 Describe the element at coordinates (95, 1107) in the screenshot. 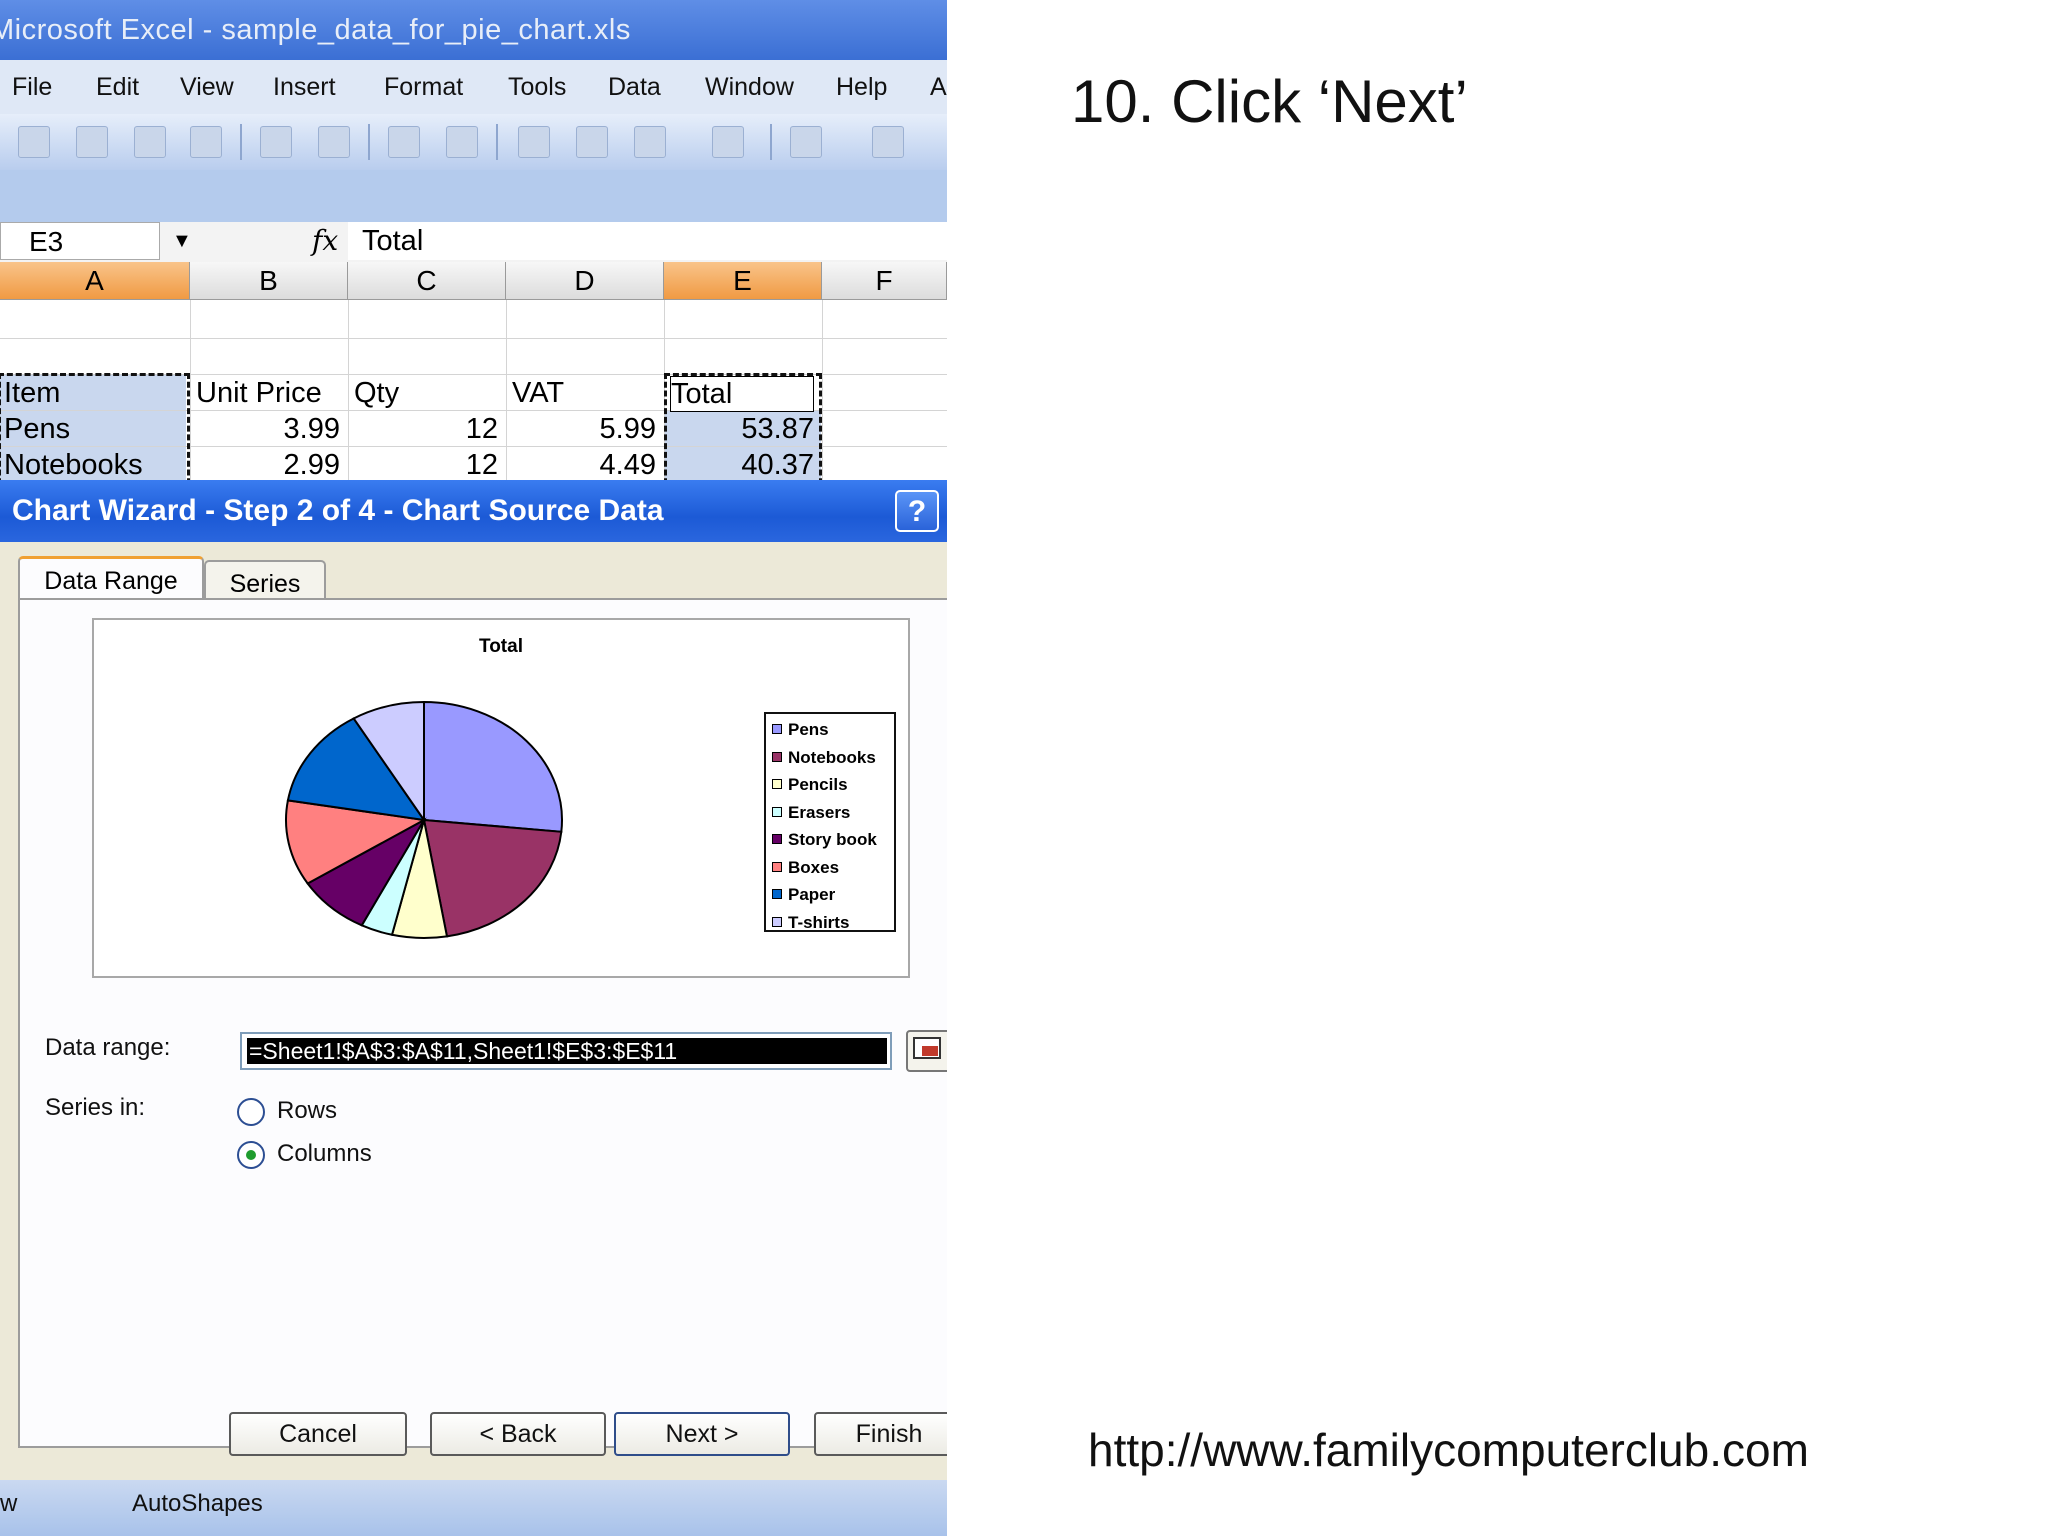

I see `series-in-label: Series in:` at that location.